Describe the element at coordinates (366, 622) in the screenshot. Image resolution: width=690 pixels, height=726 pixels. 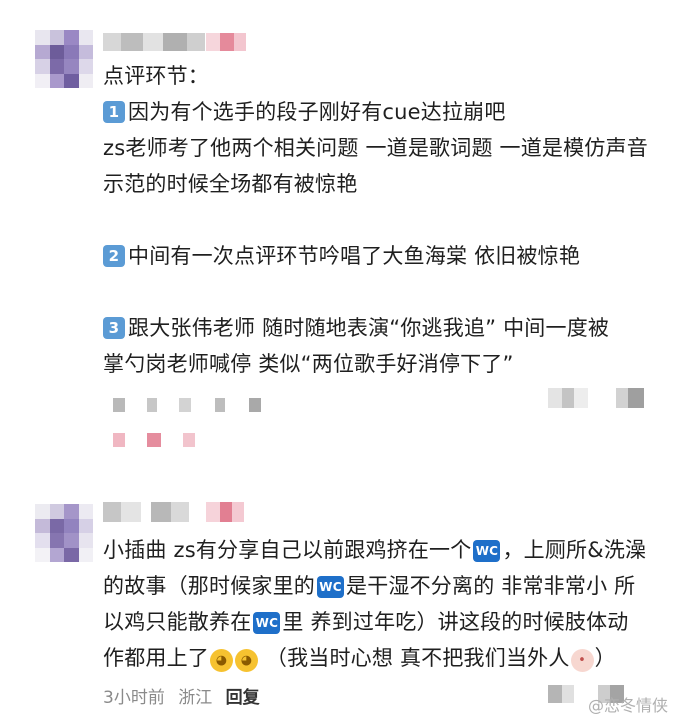
I see `comment-line: 以鸡只能散养在 WC 里 养到过年吃）讲这段的时候肢体动` at that location.